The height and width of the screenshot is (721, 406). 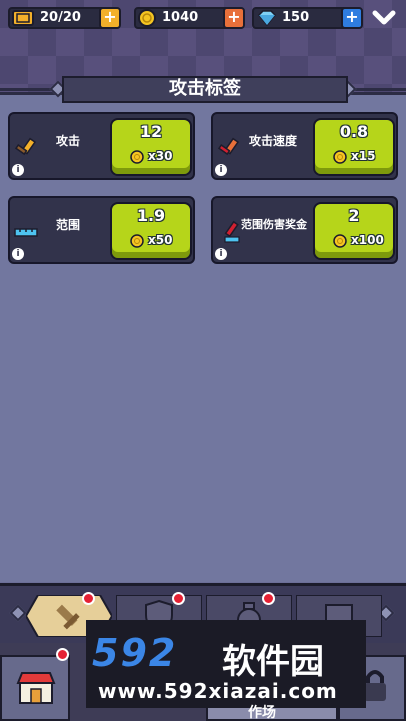 What do you see at coordinates (60, 17) in the screenshot?
I see `energy-value: 20/20` at bounding box center [60, 17].